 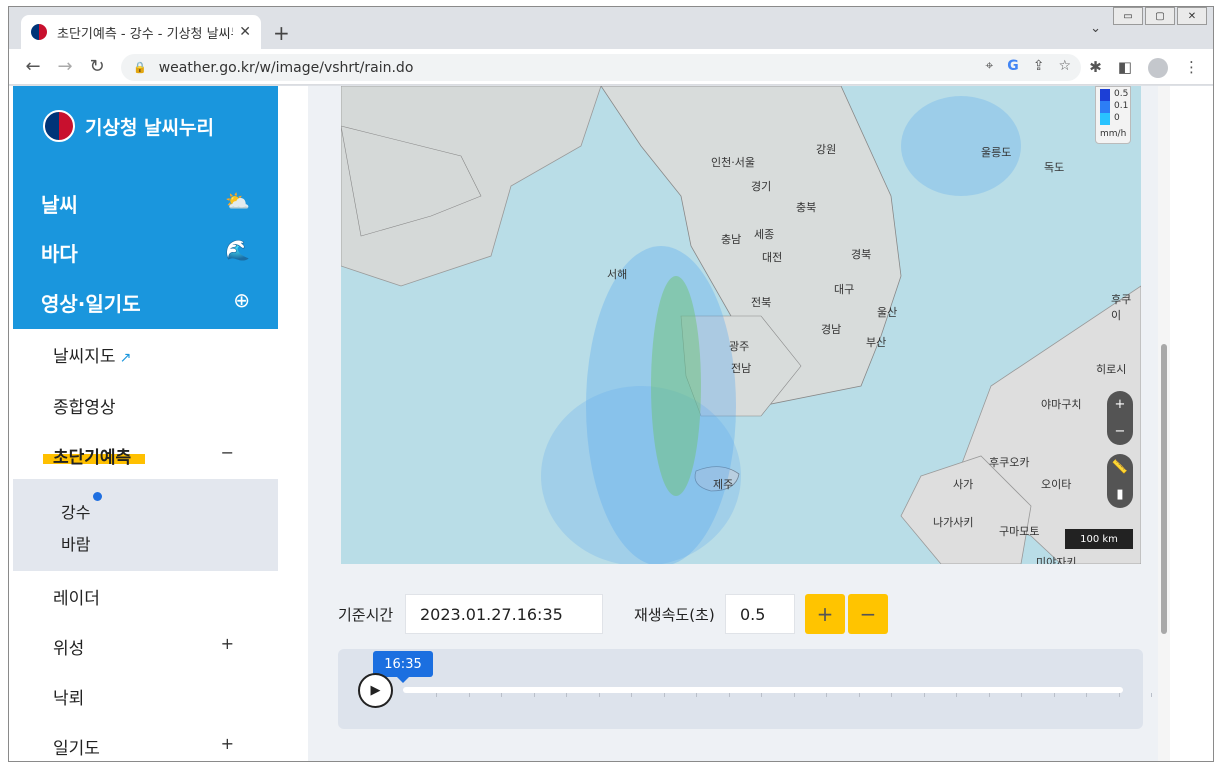 What do you see at coordinates (1113, 134) in the screenshot?
I see `legend-unit: mm/h` at bounding box center [1113, 134].